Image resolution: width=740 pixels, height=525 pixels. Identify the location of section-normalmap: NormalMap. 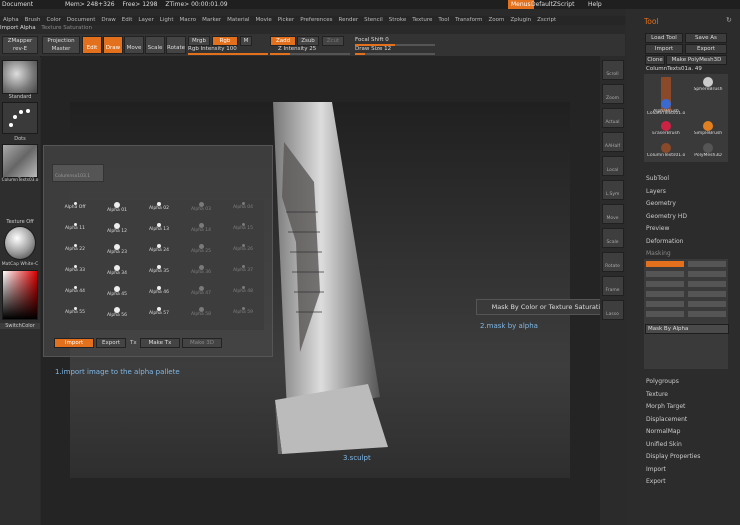
(663, 431).